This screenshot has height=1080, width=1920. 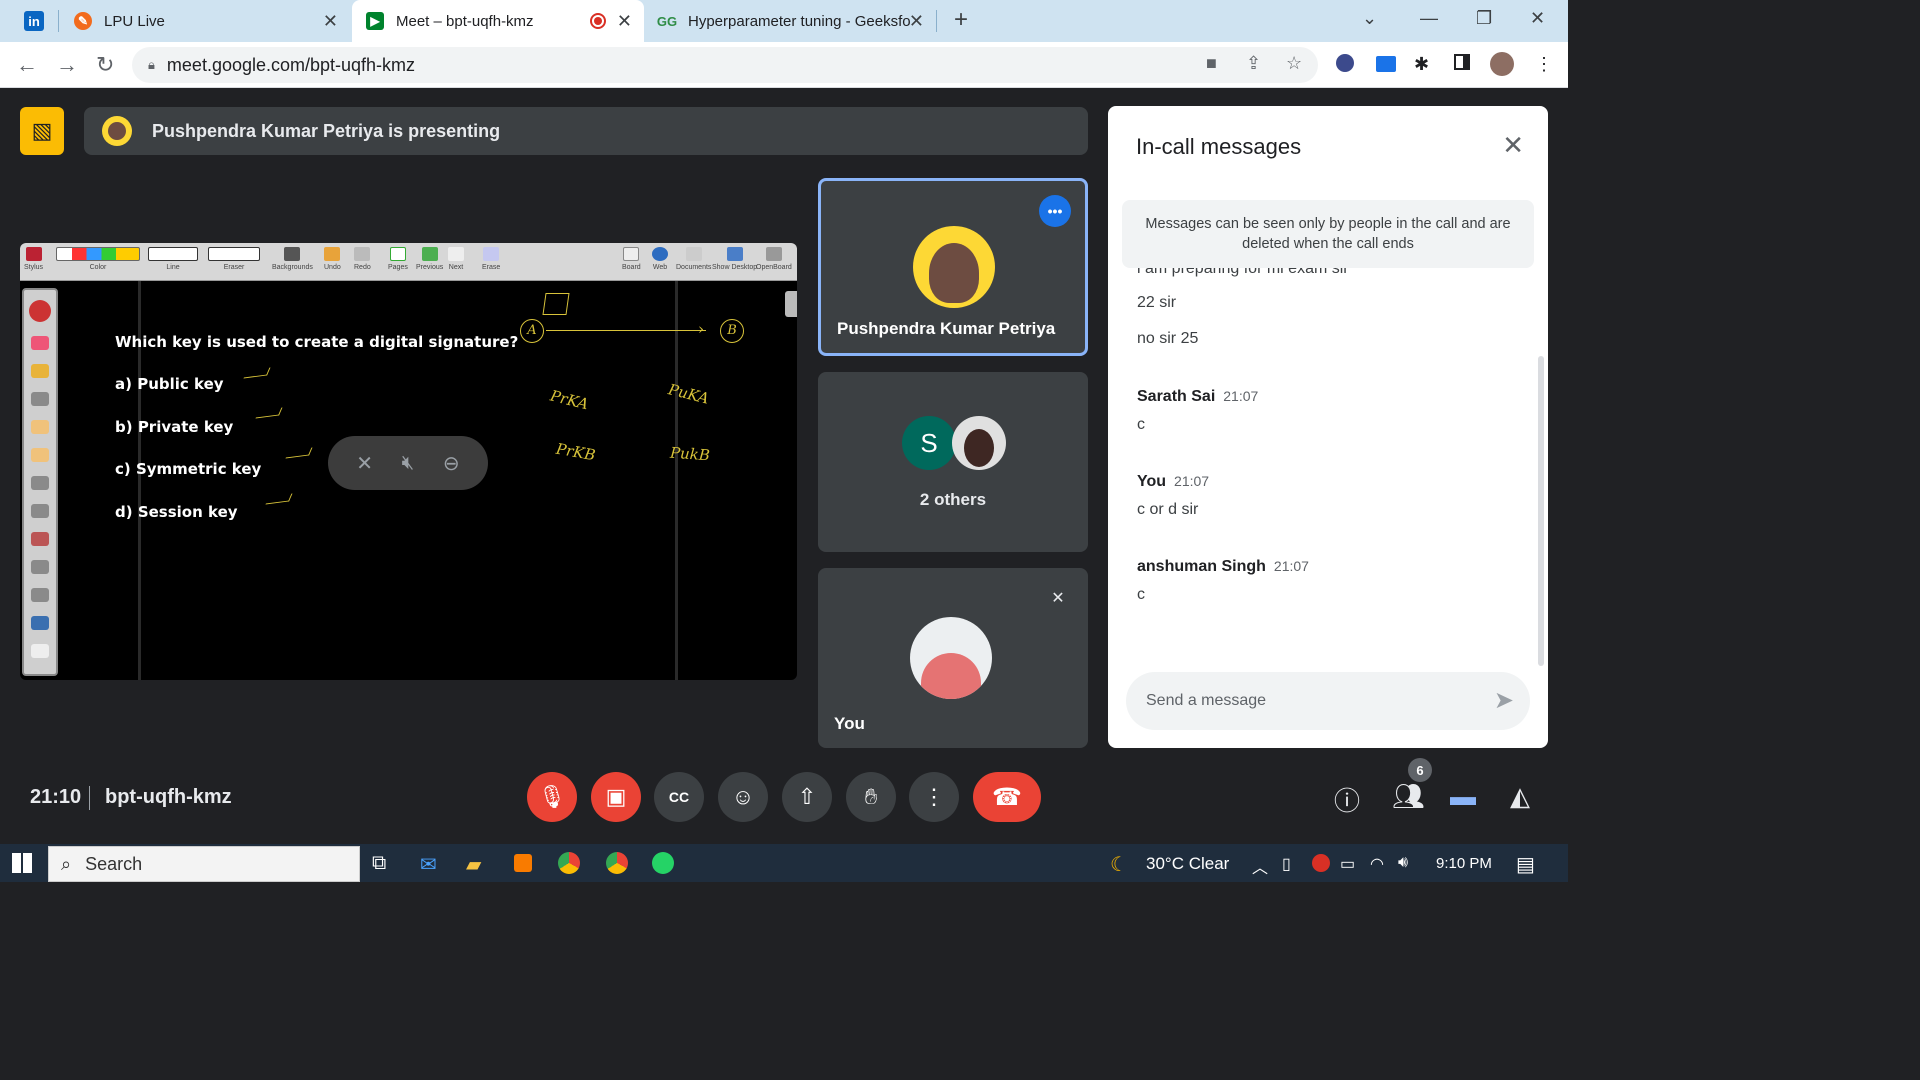 I want to click on toolbar-color: Color, so click(x=98, y=259).